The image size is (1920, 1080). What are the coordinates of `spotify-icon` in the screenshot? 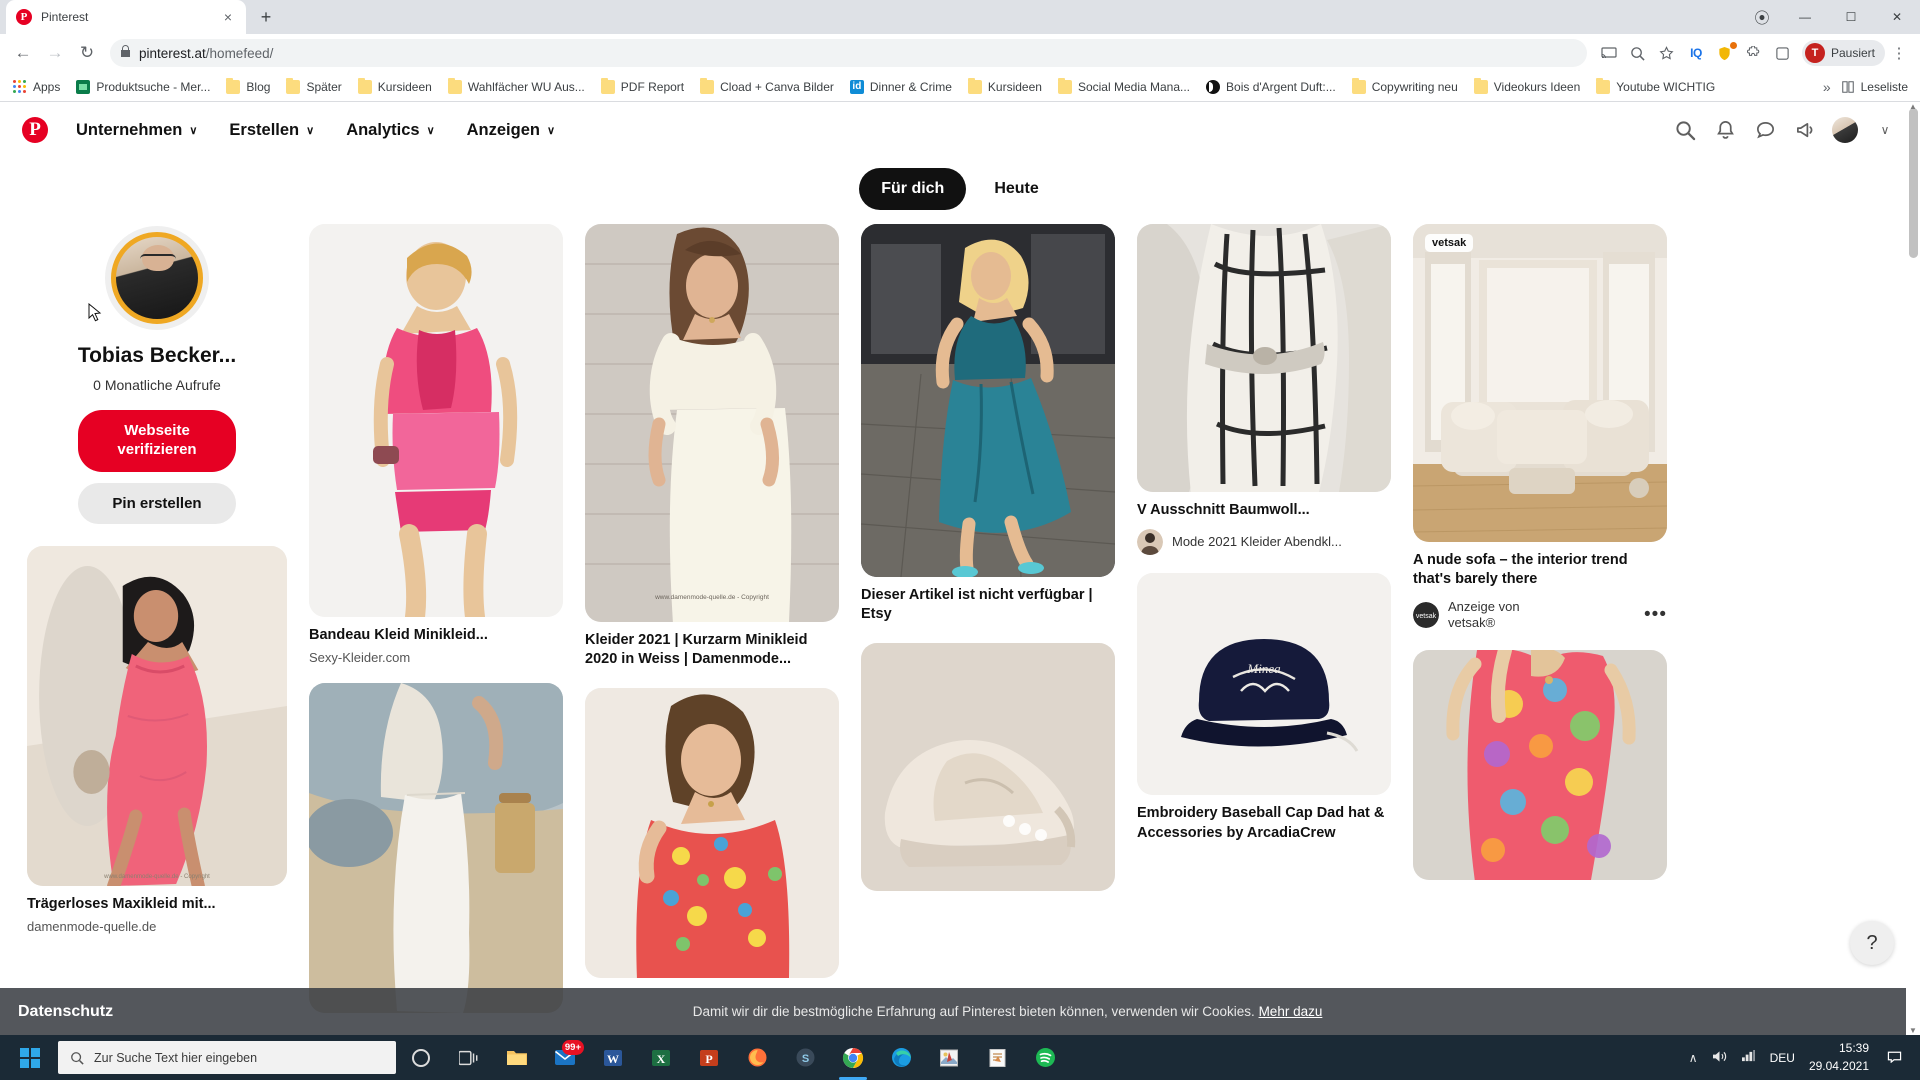 It's located at (1045, 1057).